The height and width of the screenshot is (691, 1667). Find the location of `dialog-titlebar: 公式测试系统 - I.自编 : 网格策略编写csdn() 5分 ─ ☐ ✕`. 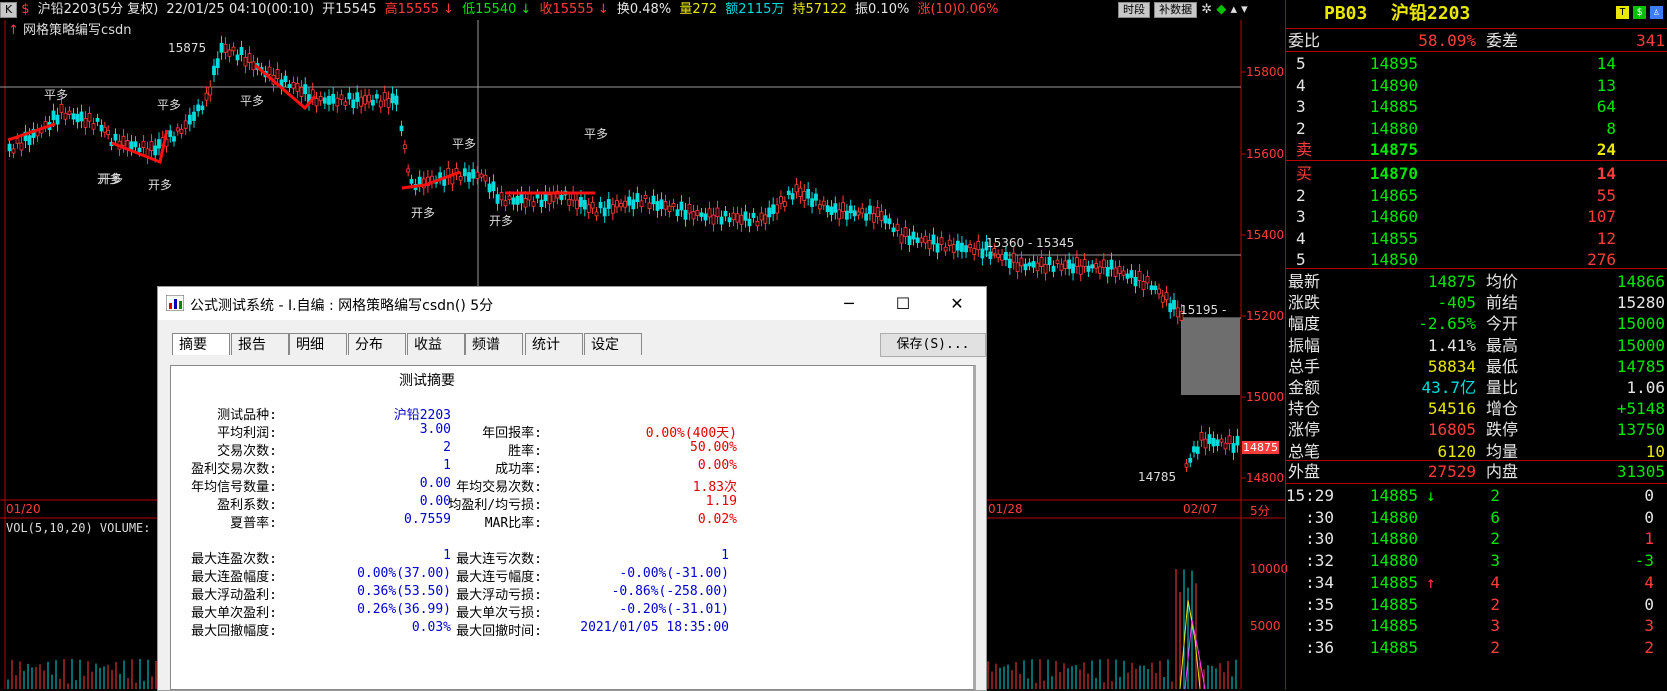

dialog-titlebar: 公式测试系统 - I.自编 : 网格策略编写csdn() 5分 ─ ☐ ✕ is located at coordinates (572, 303).